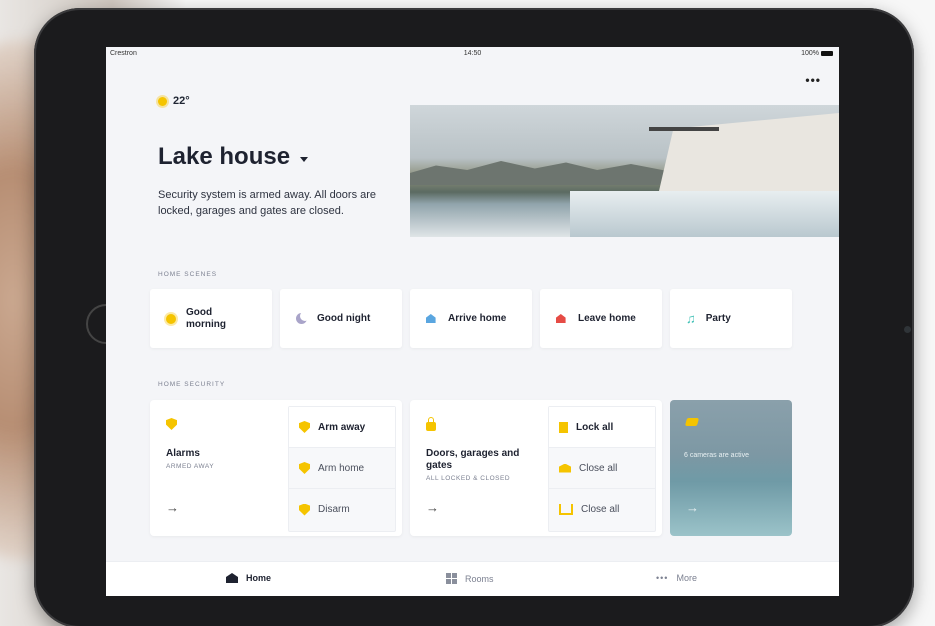  What do you see at coordinates (431, 424) in the screenshot?
I see `lock-icon` at bounding box center [431, 424].